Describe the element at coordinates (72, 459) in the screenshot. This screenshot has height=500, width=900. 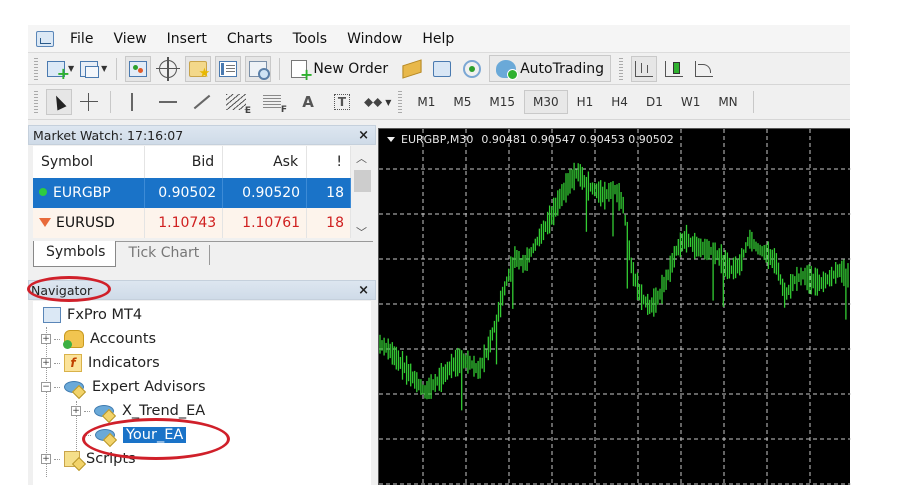
I see `scripts-icon` at that location.